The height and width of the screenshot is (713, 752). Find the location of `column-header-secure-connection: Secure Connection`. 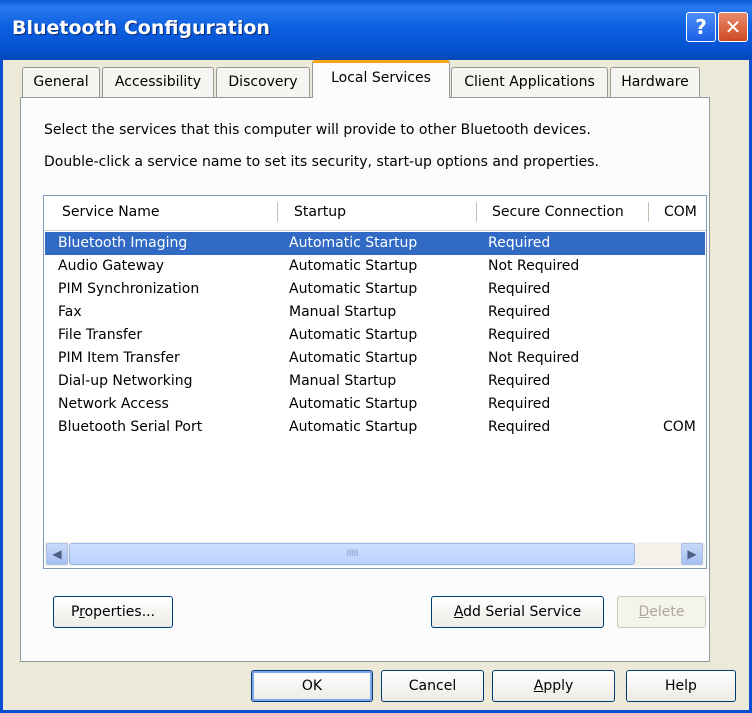

column-header-secure-connection: Secure Connection is located at coordinates (558, 212).